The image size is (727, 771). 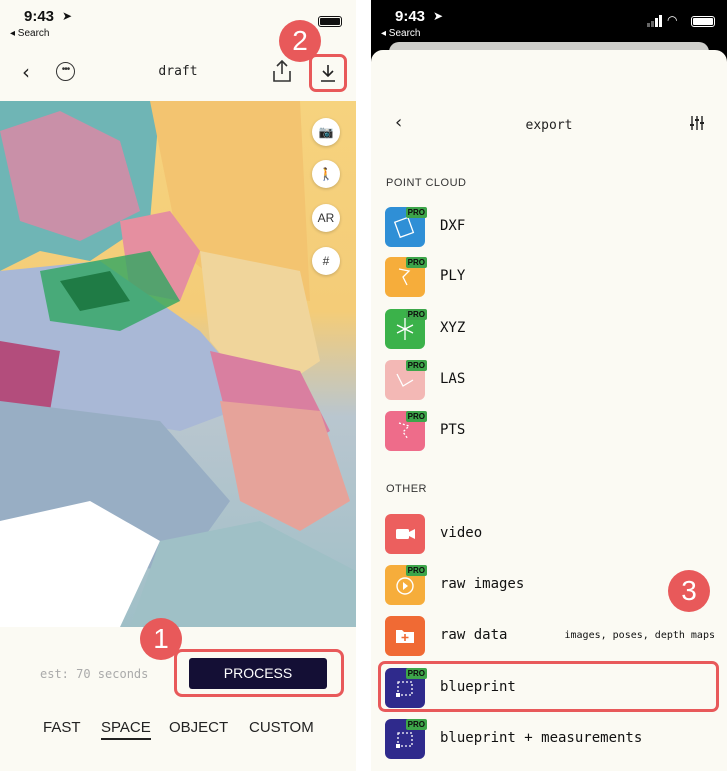 What do you see at coordinates (406, 380) in the screenshot?
I see `las-icon: PRO` at bounding box center [406, 380].